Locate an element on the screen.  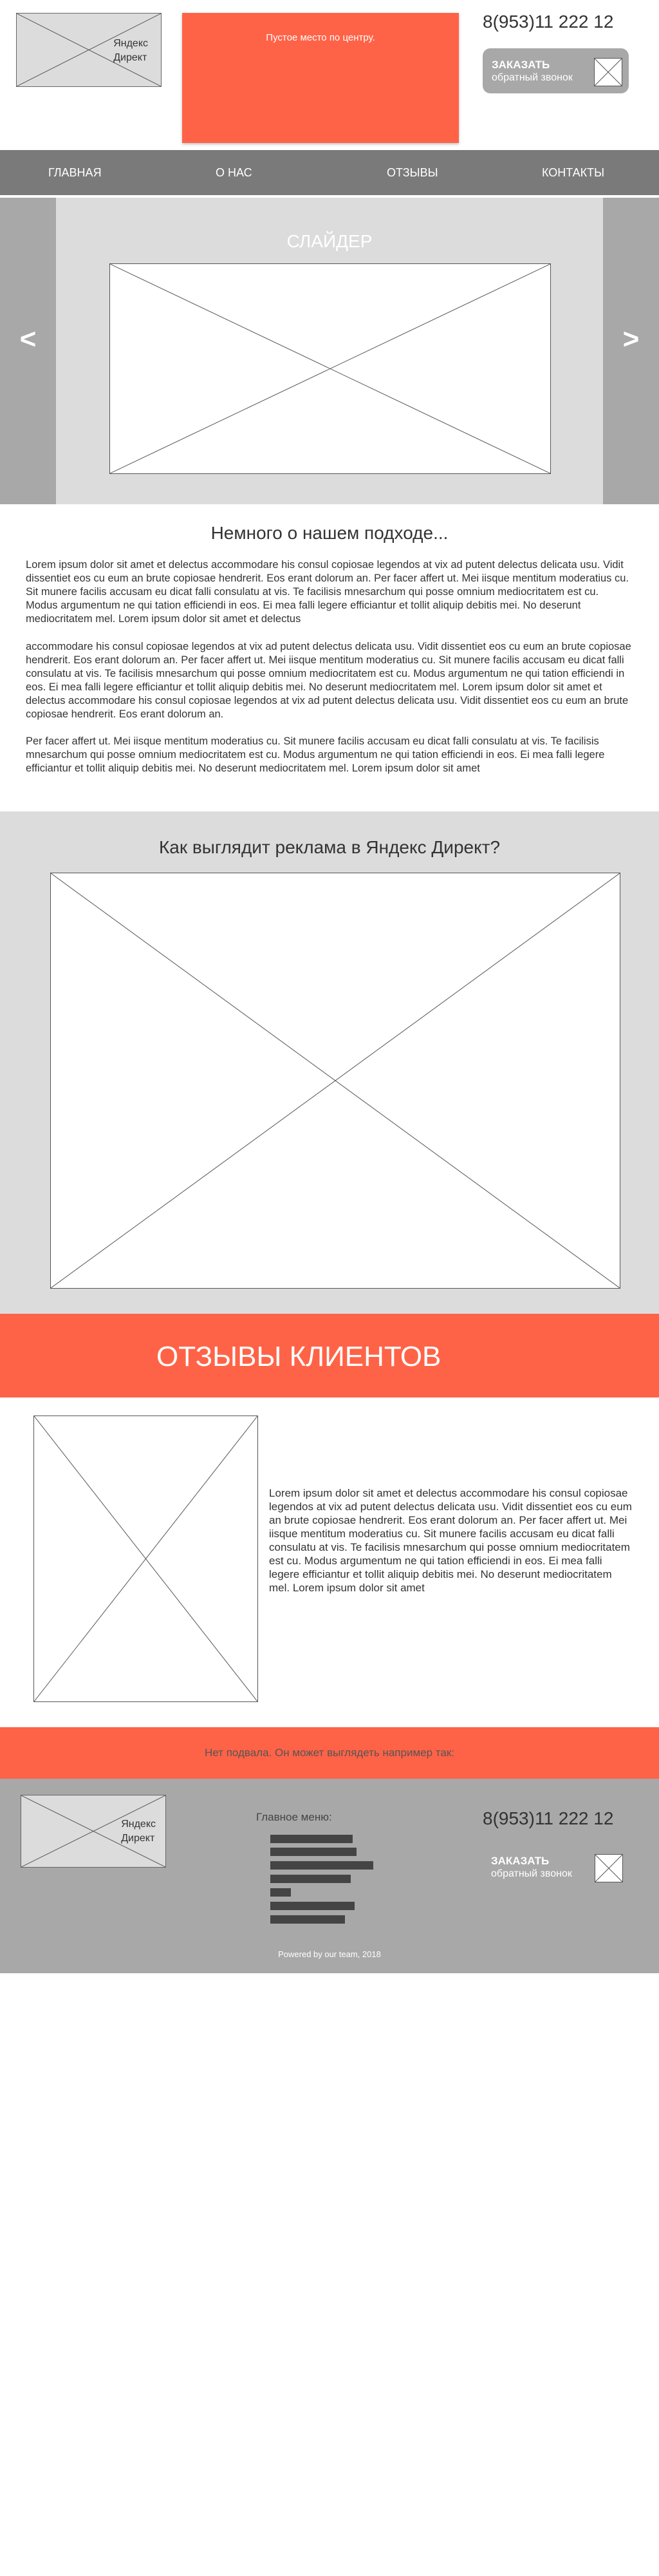
direct-title: Как выглядит реклама в Яндекс Директ? is located at coordinates (329, 847).